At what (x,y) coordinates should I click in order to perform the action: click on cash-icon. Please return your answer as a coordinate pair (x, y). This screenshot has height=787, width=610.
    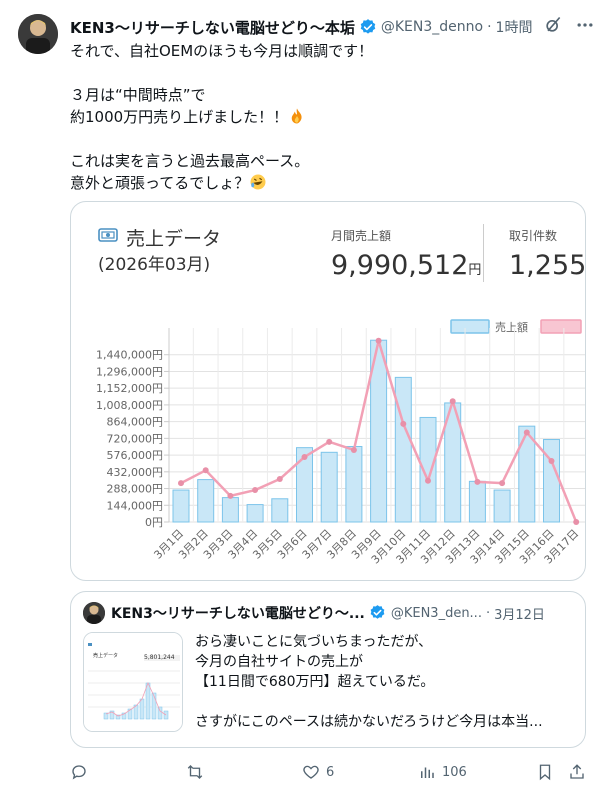
    Looking at the image, I should click on (108, 235).